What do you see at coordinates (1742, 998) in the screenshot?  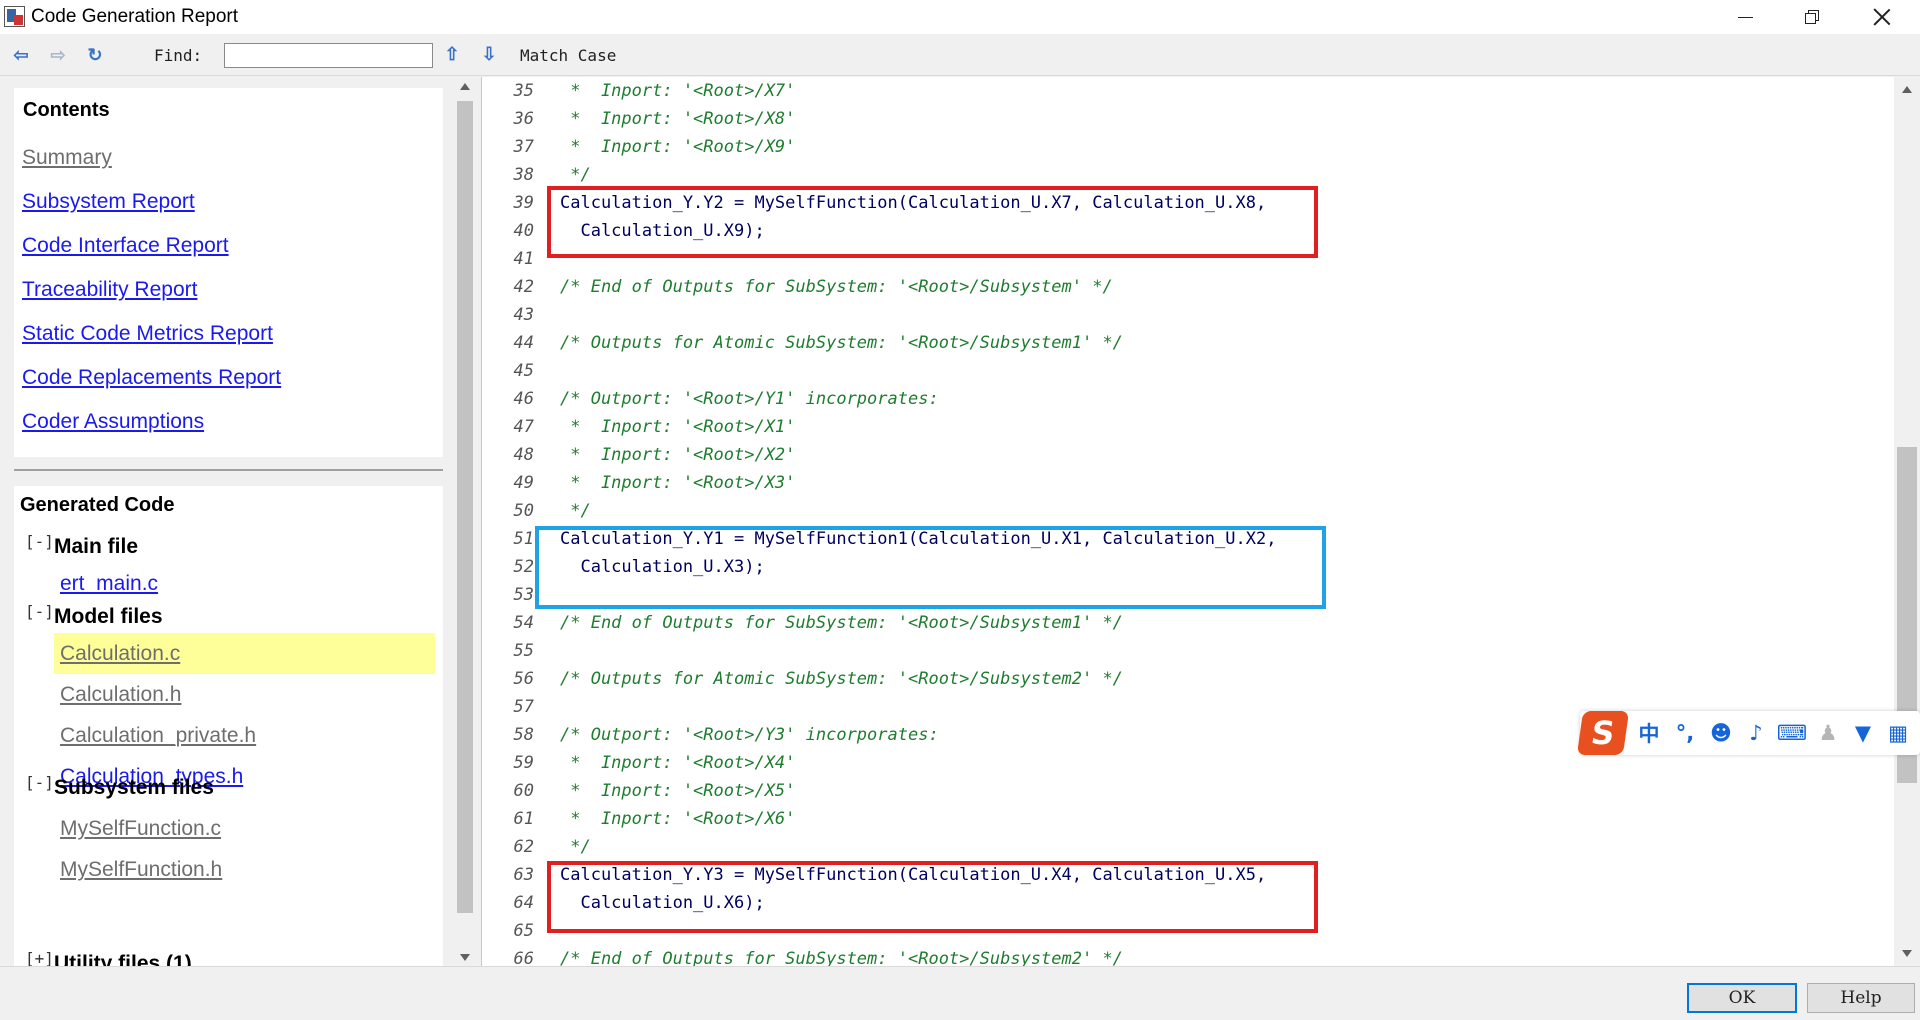 I see `ok-button: OK` at bounding box center [1742, 998].